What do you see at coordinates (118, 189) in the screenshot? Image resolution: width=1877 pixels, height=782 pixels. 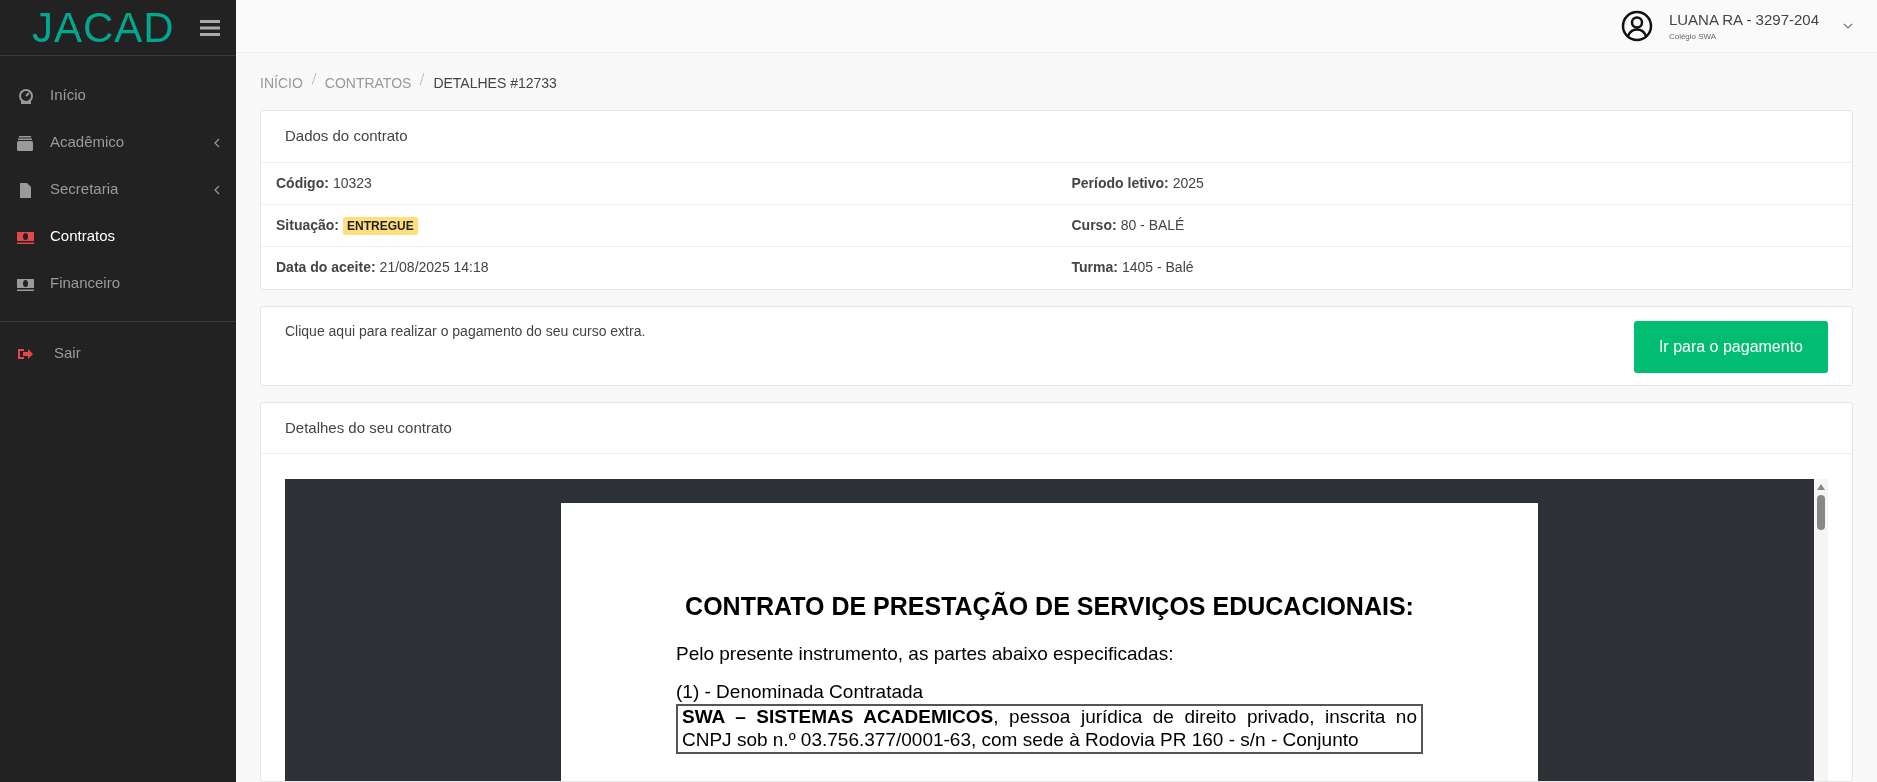 I see `sidebar-item: Secretaria` at bounding box center [118, 189].